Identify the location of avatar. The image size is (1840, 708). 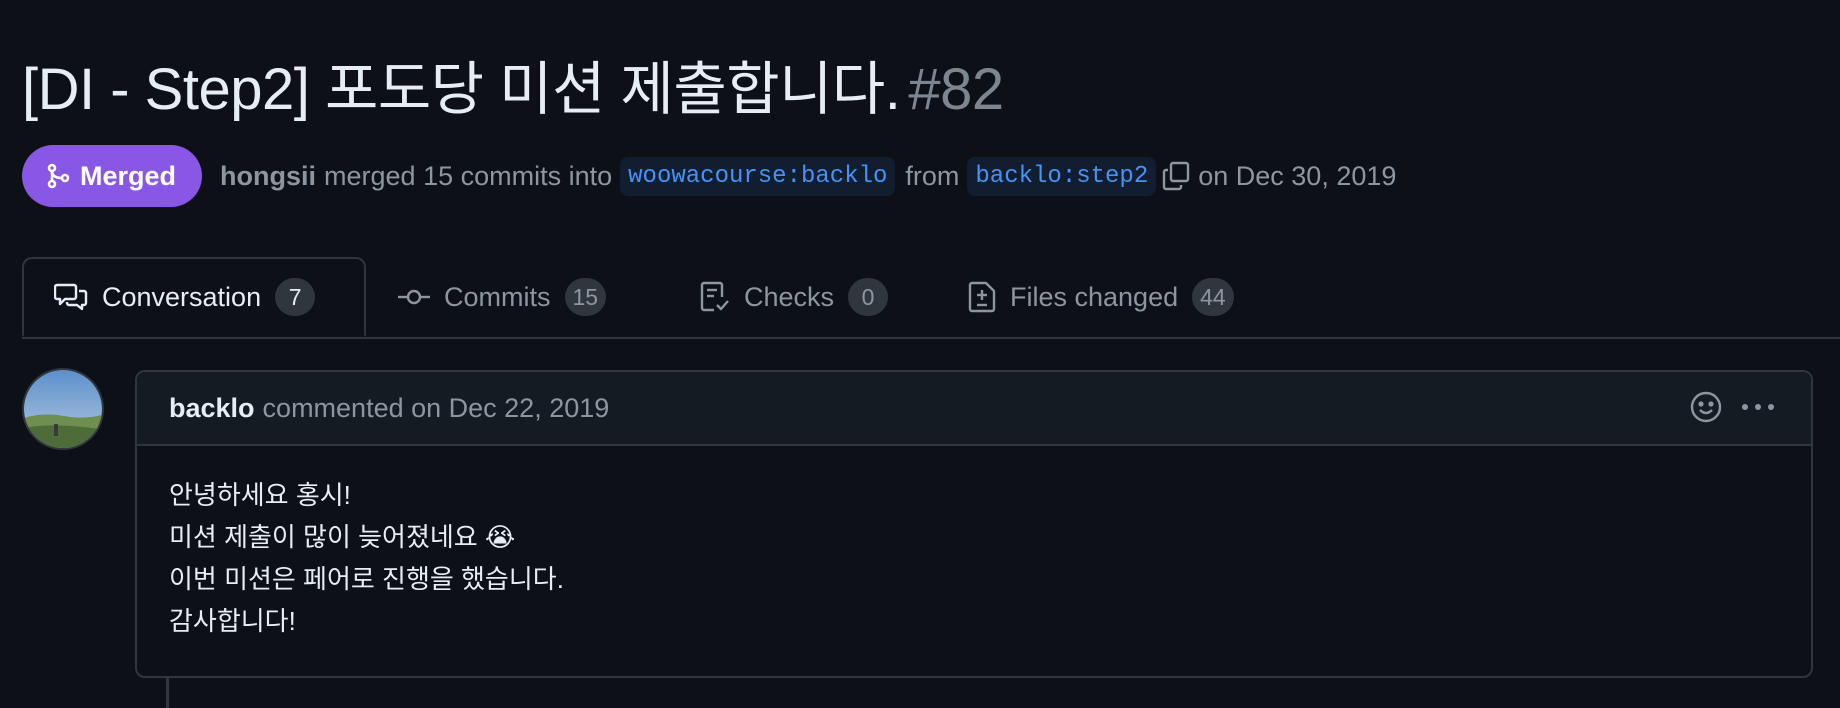
(63, 409).